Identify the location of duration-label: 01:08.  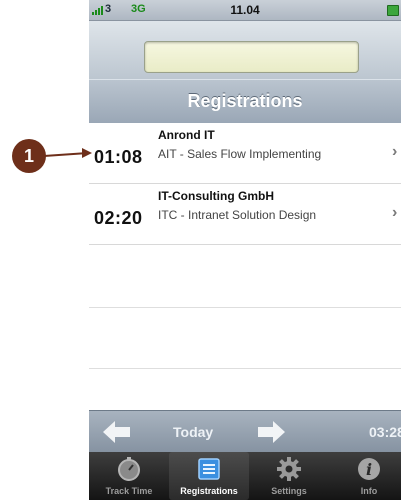
(118, 157).